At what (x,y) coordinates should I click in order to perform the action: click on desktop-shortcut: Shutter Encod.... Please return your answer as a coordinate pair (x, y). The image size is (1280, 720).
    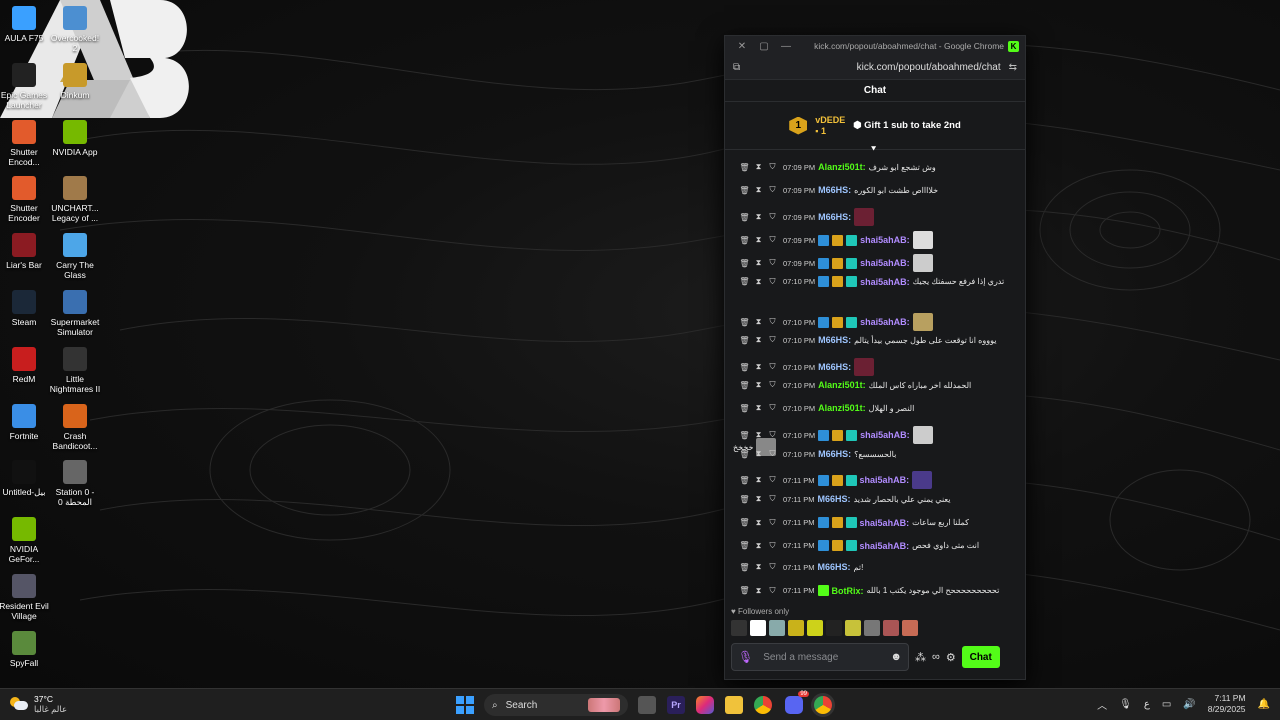
    Looking at the image, I should click on (25, 143).